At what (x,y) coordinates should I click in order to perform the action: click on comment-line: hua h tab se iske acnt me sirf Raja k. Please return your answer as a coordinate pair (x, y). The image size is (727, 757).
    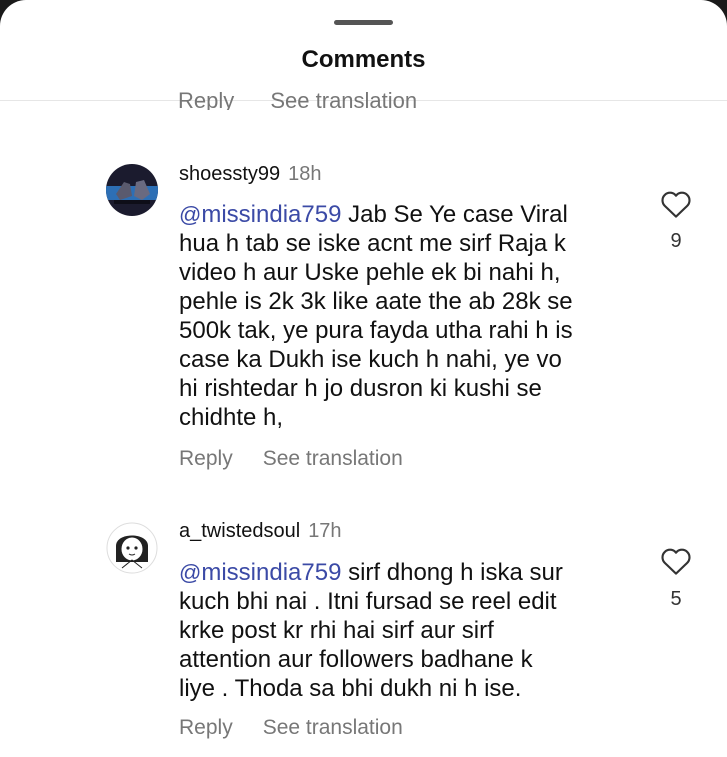
    Looking at the image, I should click on (372, 243).